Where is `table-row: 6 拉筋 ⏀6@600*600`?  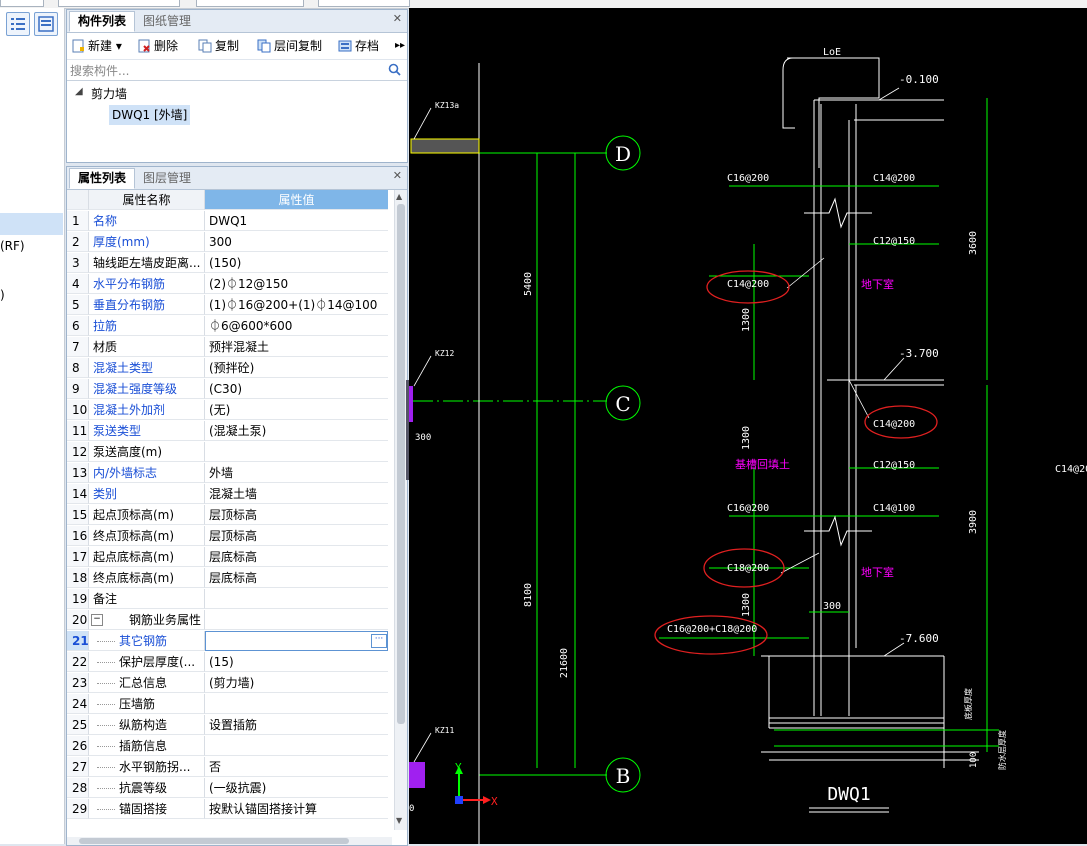 table-row: 6 拉筋 ⏀6@600*600 is located at coordinates (230, 326).